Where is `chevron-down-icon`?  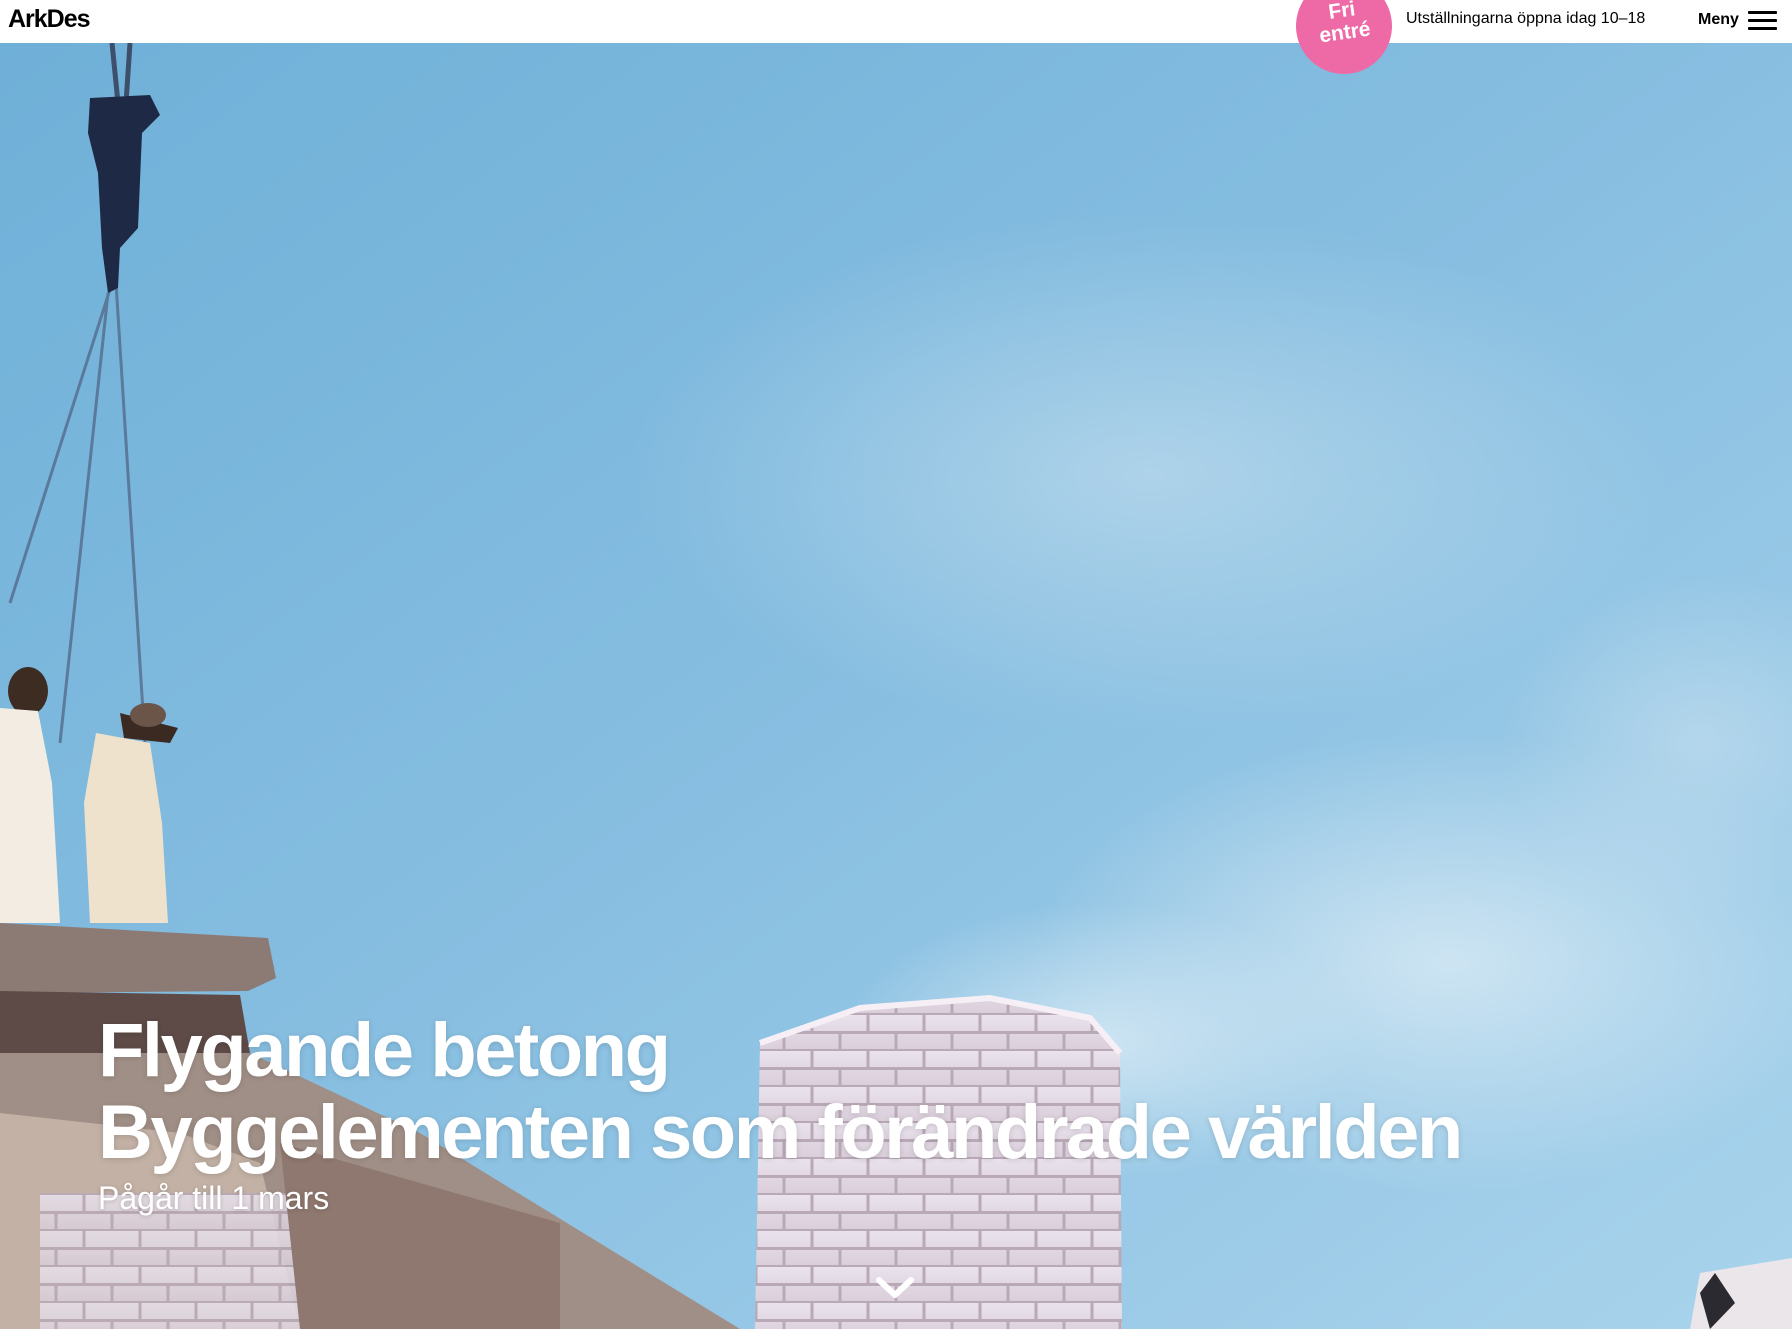
chevron-down-icon is located at coordinates (895, 1288).